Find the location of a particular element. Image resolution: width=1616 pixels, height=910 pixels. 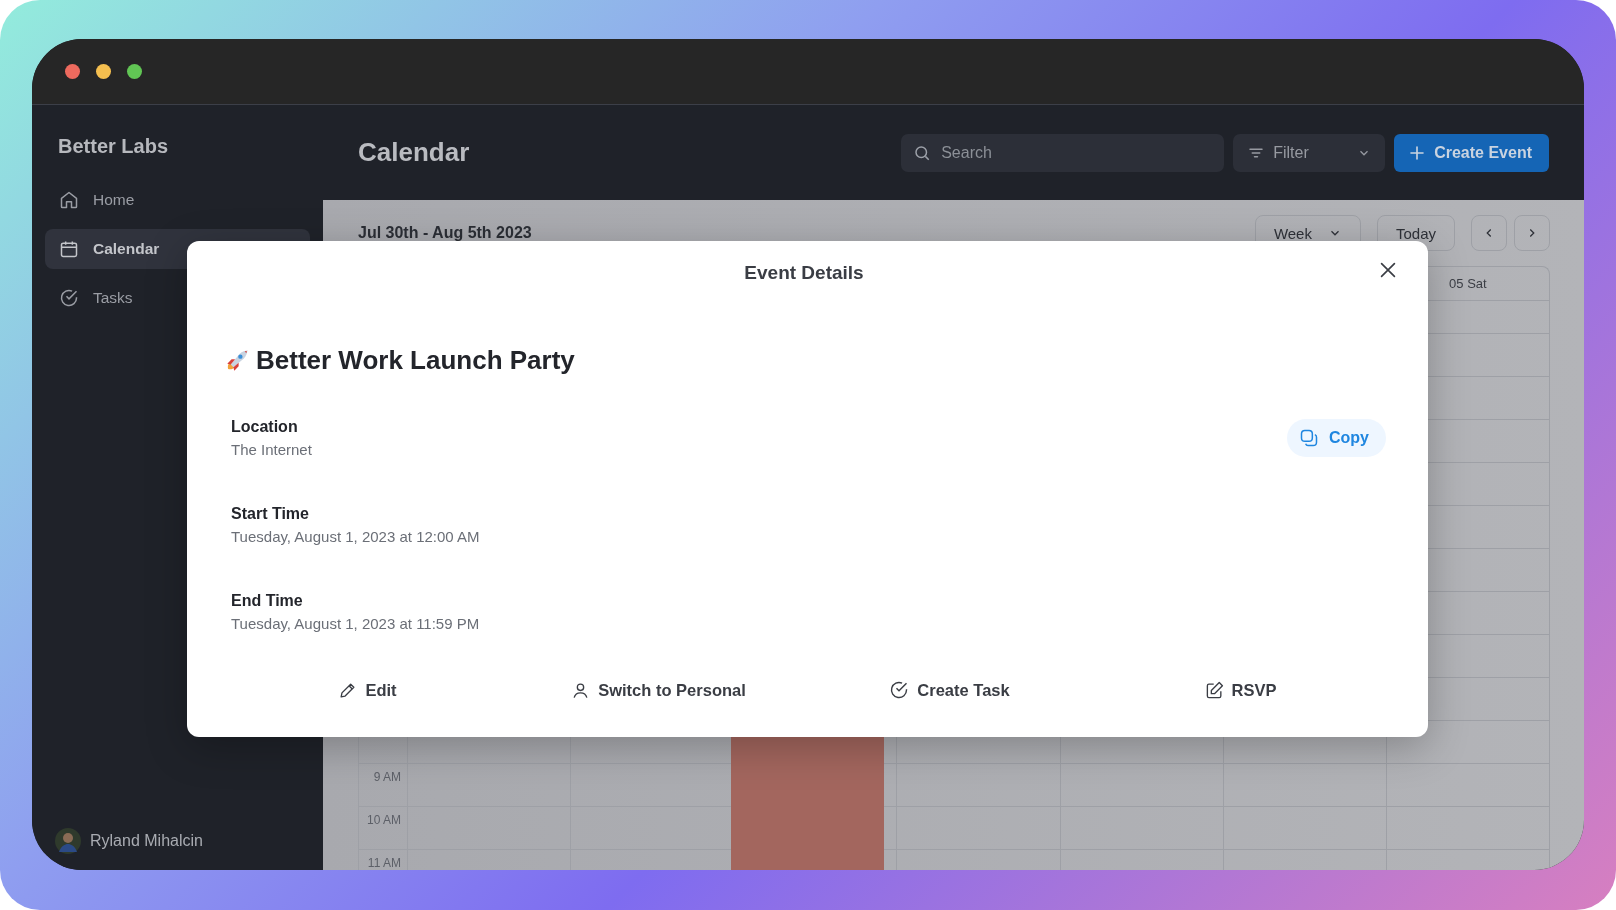

window-minimize-button is located at coordinates (103, 71).